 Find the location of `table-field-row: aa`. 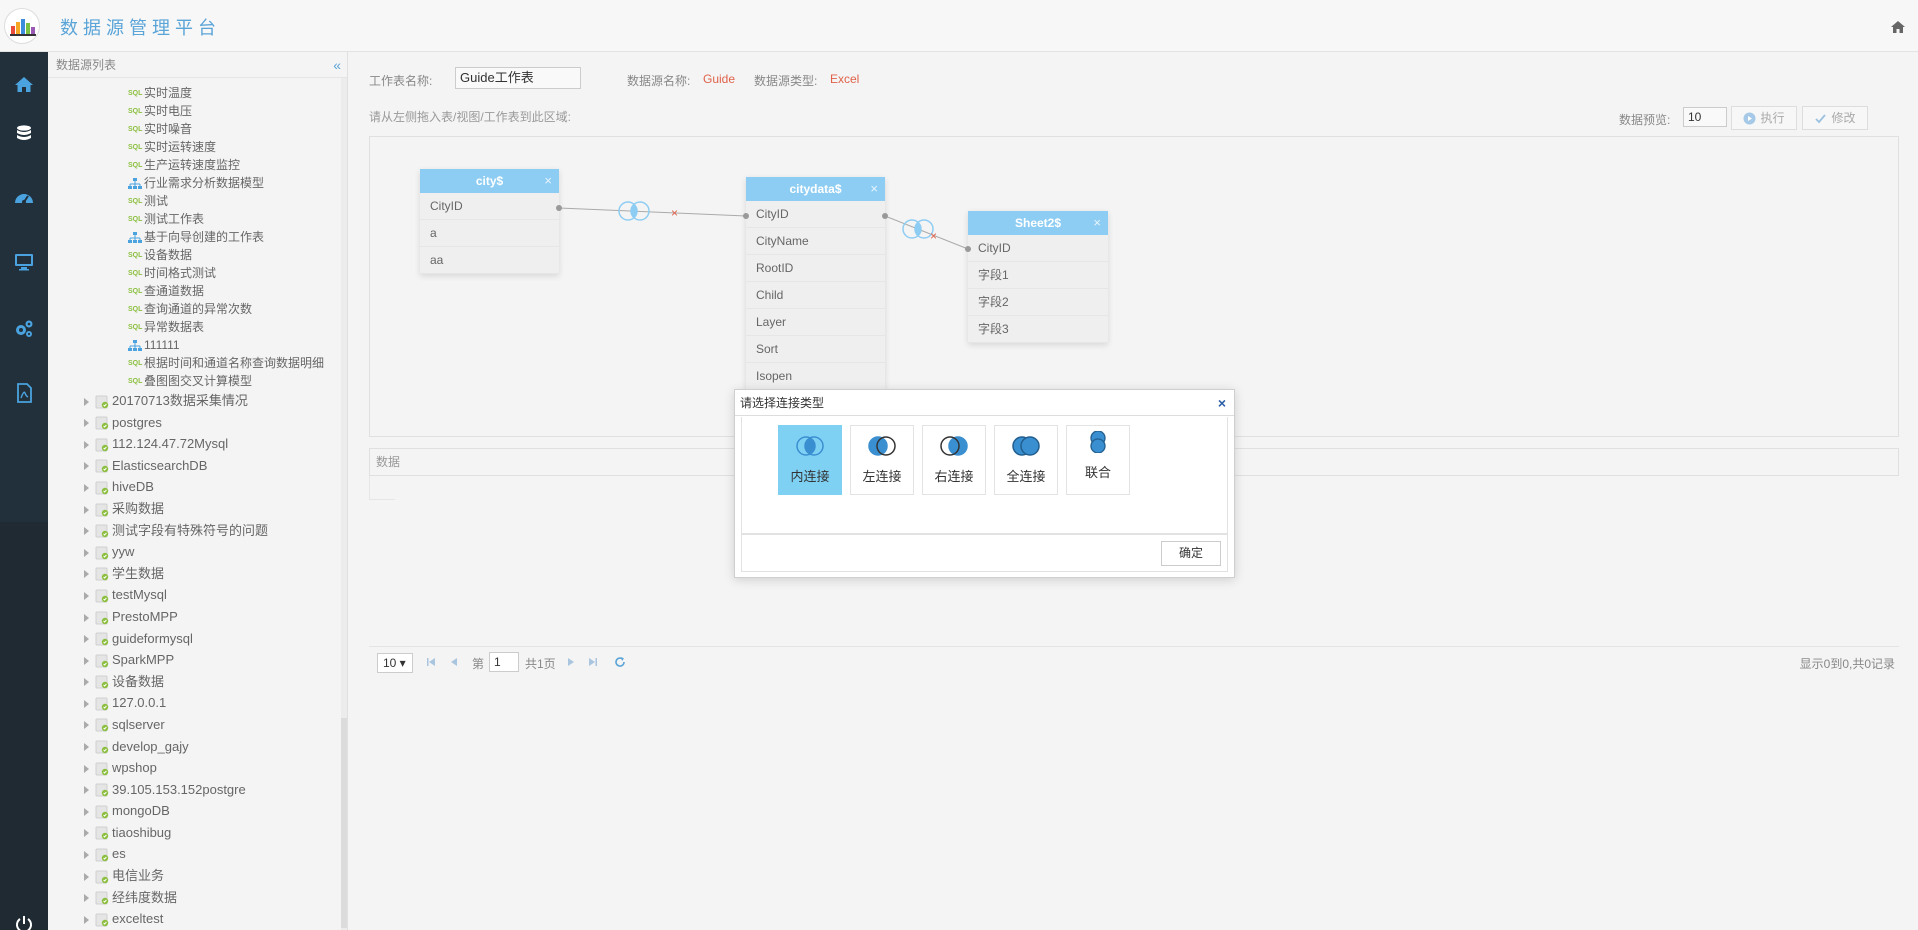

table-field-row: aa is located at coordinates (489, 260).